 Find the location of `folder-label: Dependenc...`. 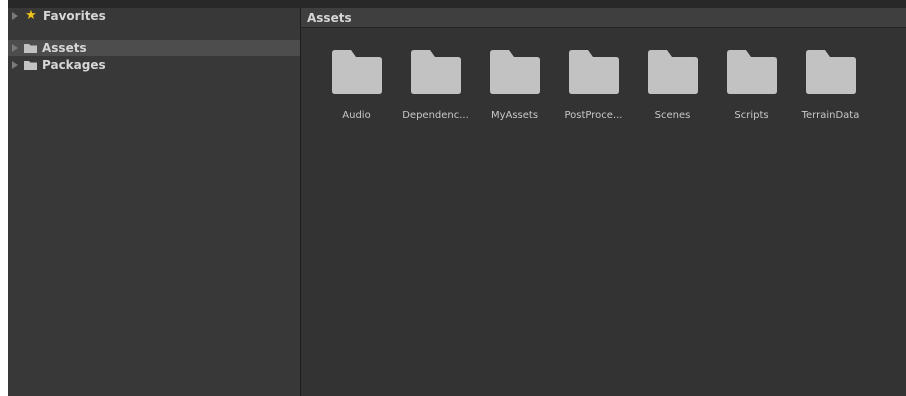

folder-label: Dependenc... is located at coordinates (435, 115).